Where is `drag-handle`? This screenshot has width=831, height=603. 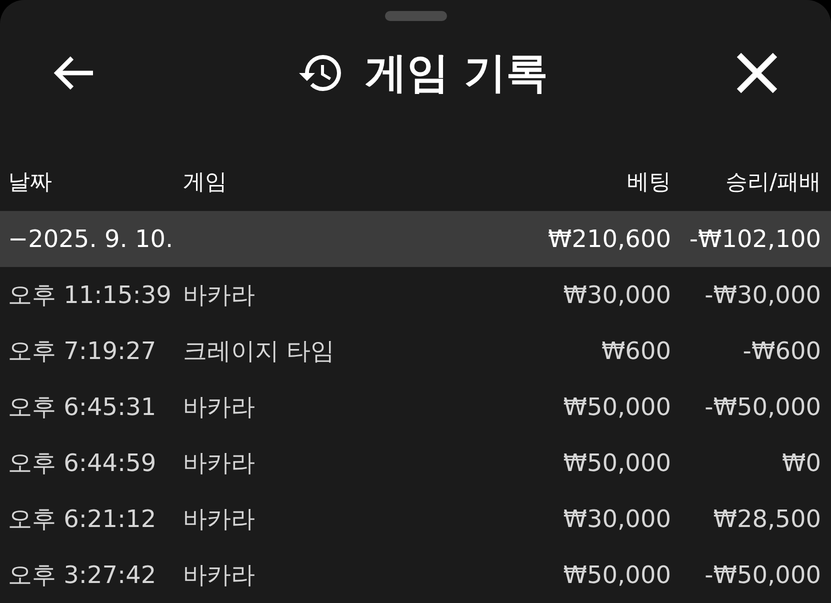 drag-handle is located at coordinates (415, 16).